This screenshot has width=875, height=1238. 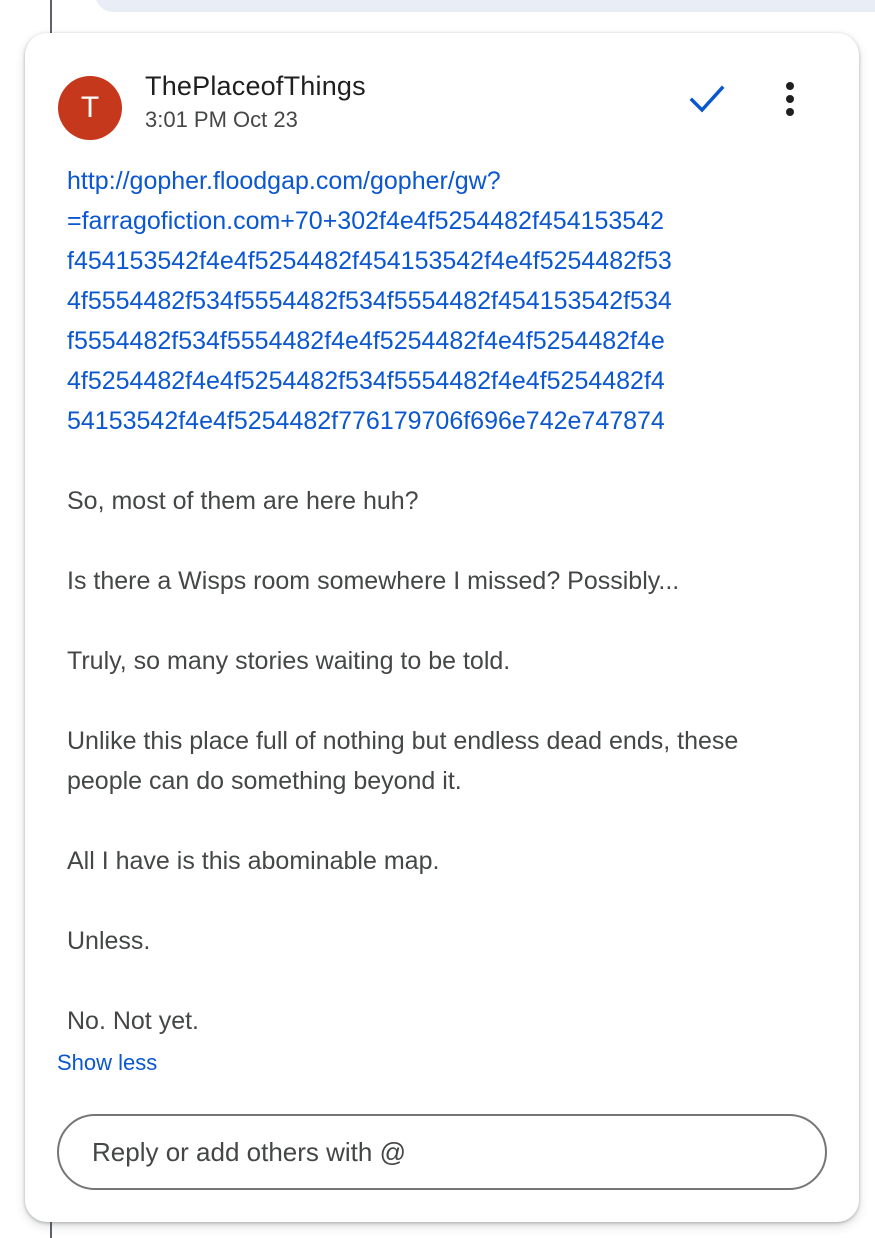 What do you see at coordinates (221, 119) in the screenshot?
I see `comment-timestamp: 3:01 PM Oct 23` at bounding box center [221, 119].